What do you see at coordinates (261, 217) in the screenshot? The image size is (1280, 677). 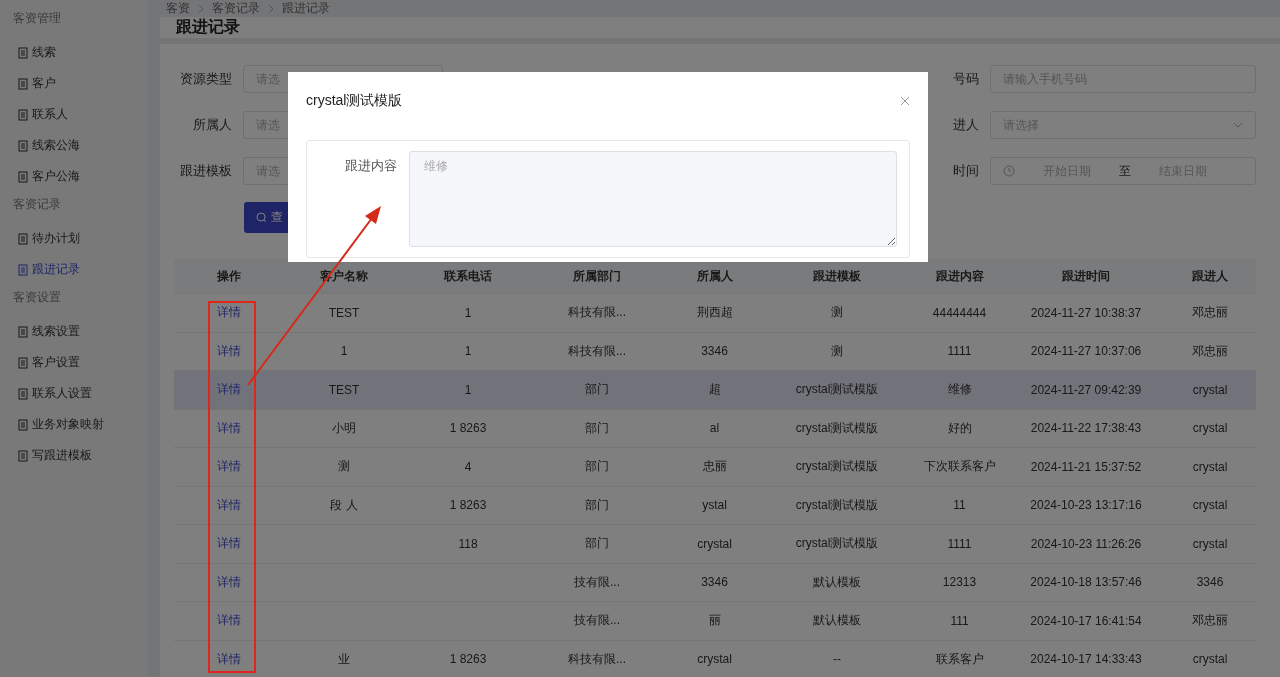 I see `search-icon` at bounding box center [261, 217].